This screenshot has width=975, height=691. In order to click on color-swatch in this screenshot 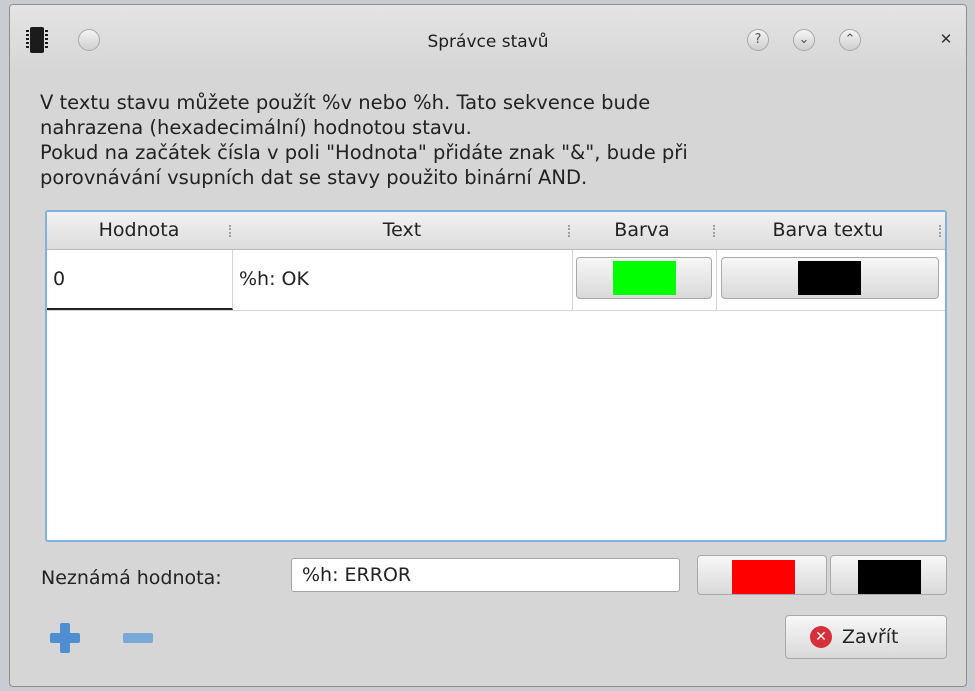, I will do `click(644, 278)`.